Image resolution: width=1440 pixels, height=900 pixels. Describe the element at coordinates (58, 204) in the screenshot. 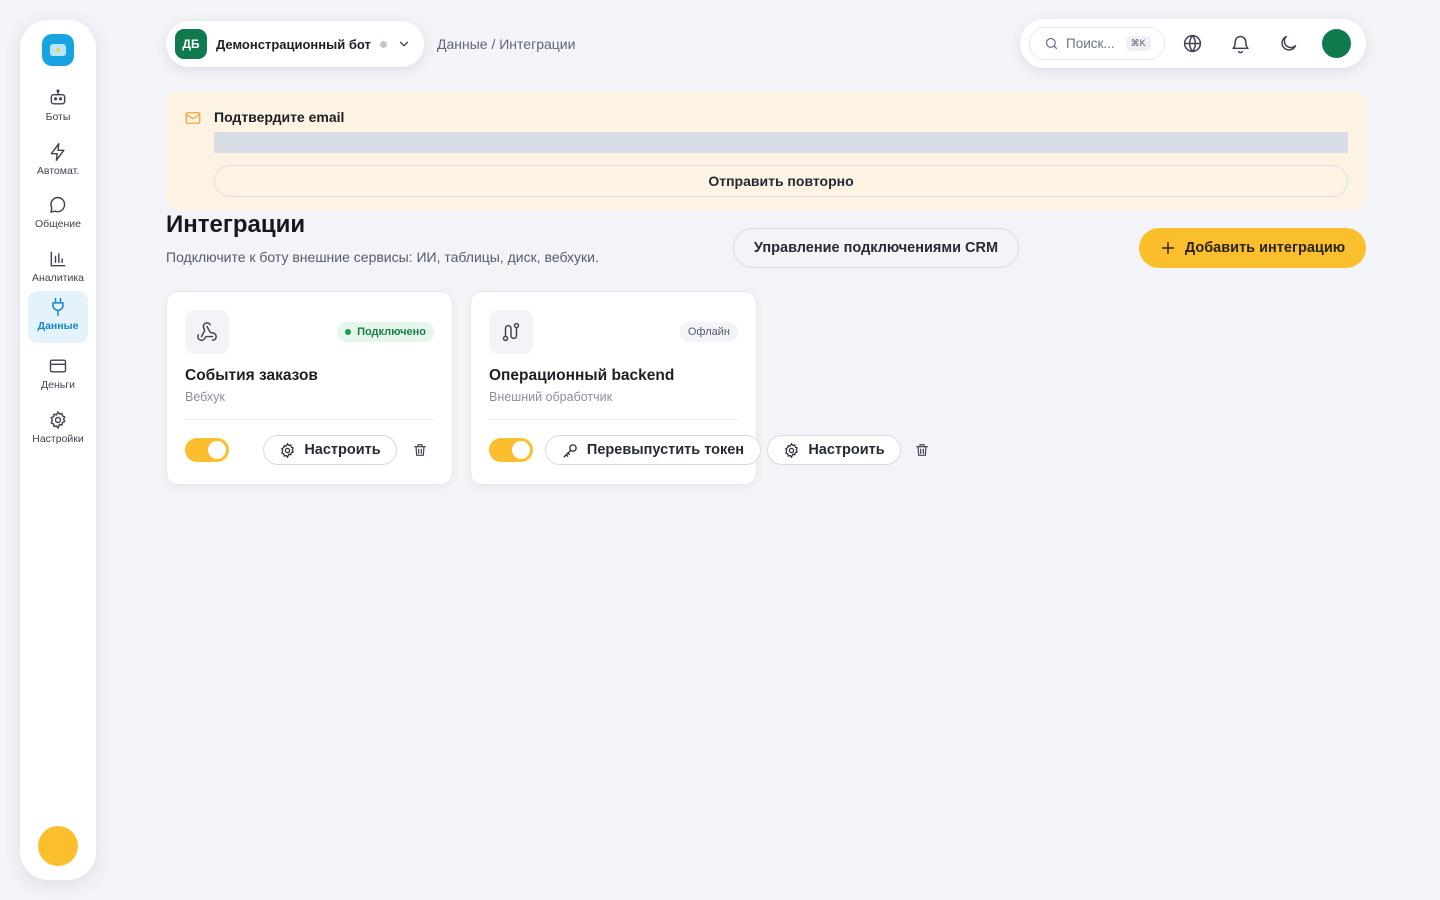

I see `chat-icon` at that location.